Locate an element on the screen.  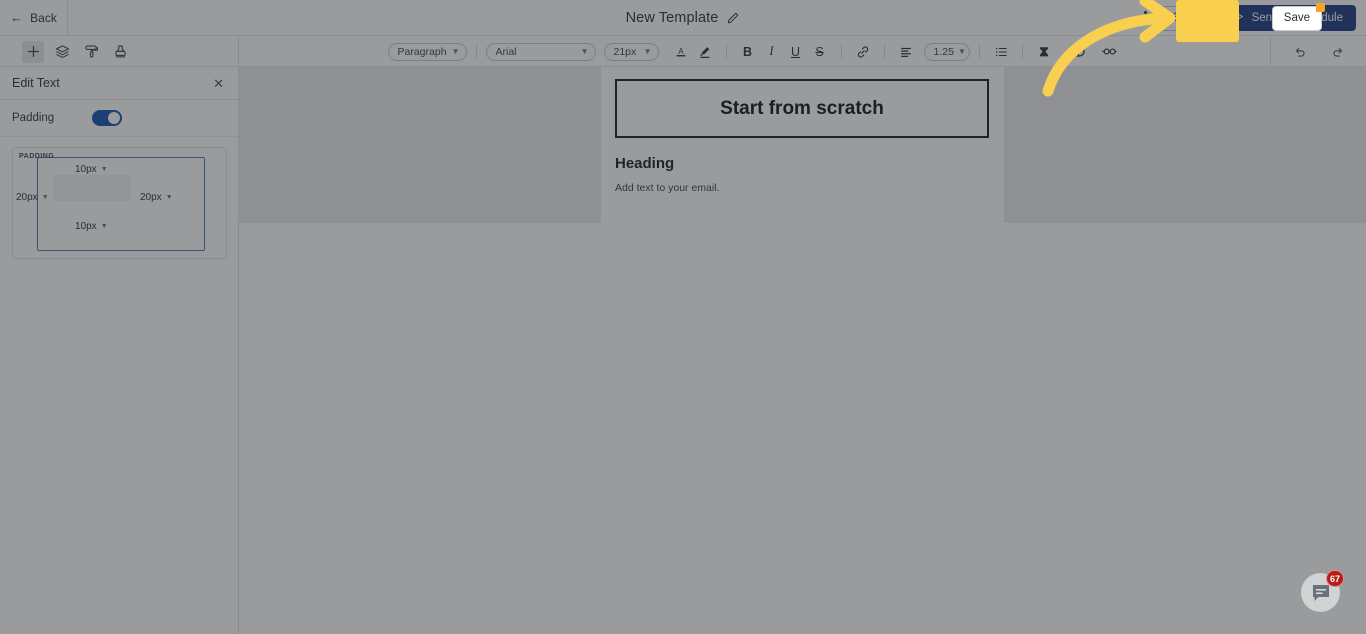
padding-right-value: 20px is located at coordinates (151, 197).